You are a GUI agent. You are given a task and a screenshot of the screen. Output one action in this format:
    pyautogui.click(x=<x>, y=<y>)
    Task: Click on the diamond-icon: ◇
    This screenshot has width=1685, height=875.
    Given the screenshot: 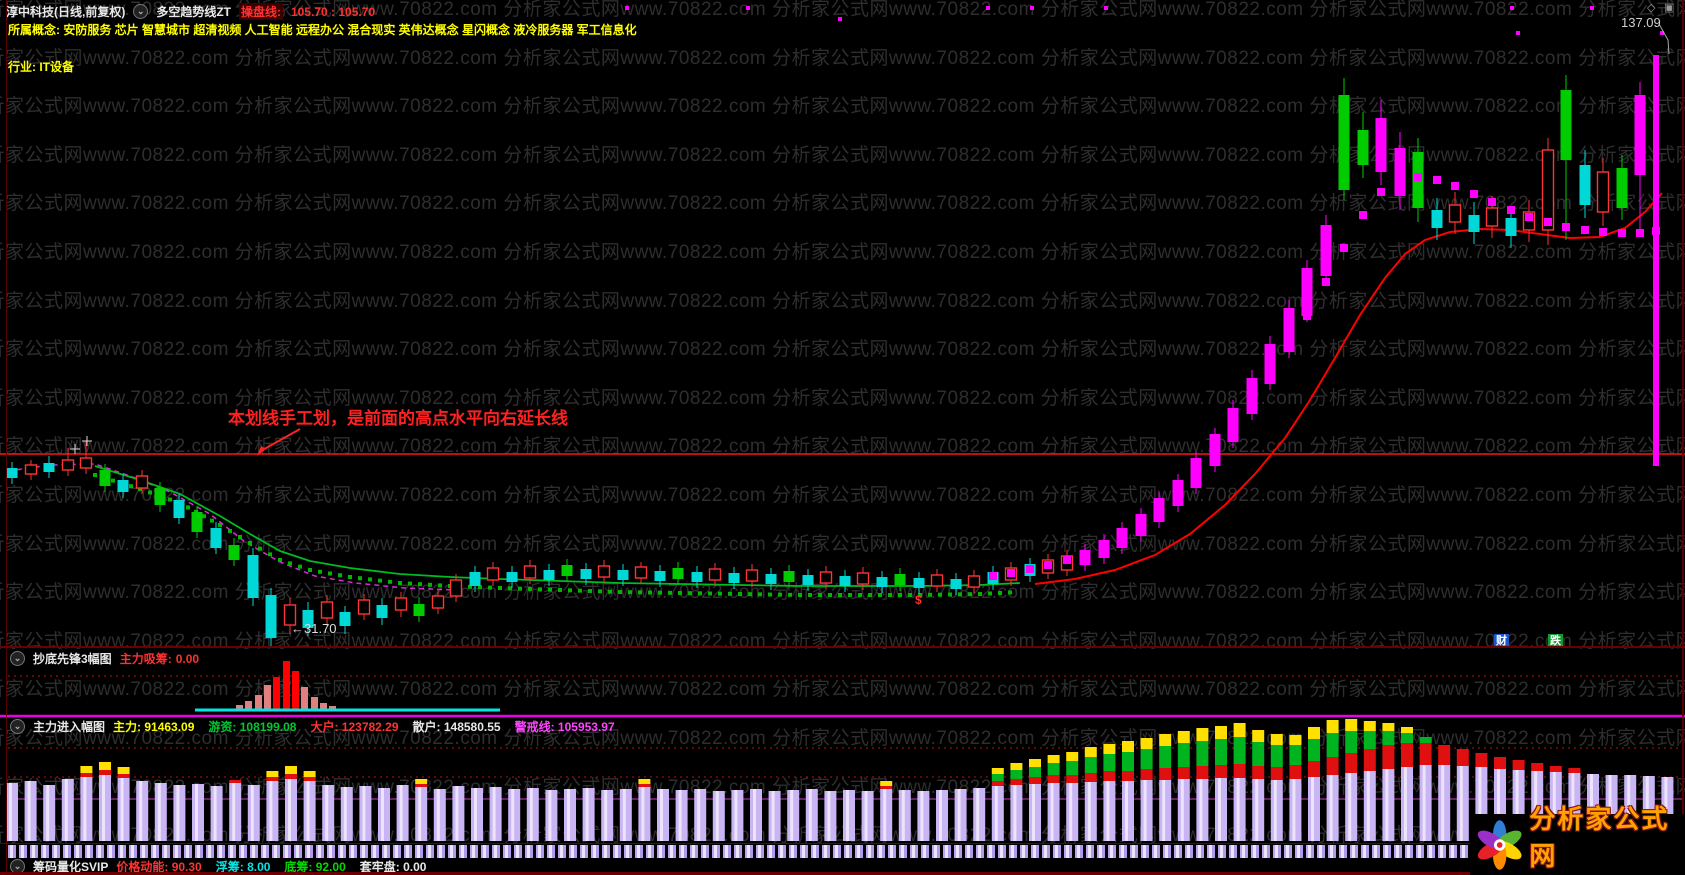 What is the action you would take?
    pyautogui.click(x=1651, y=7)
    